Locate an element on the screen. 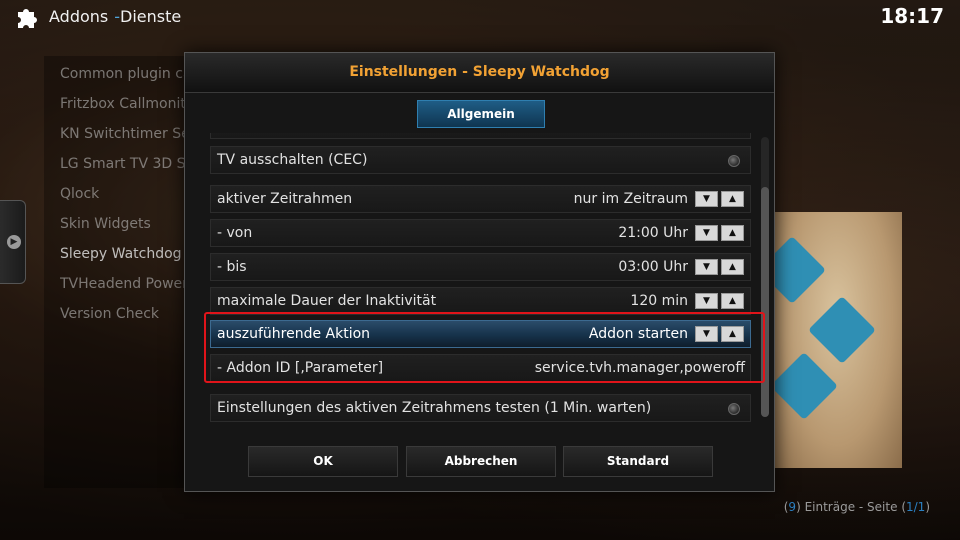 The height and width of the screenshot is (540, 960). top-bar: Addons -Dienste 18:17 is located at coordinates (480, 17).